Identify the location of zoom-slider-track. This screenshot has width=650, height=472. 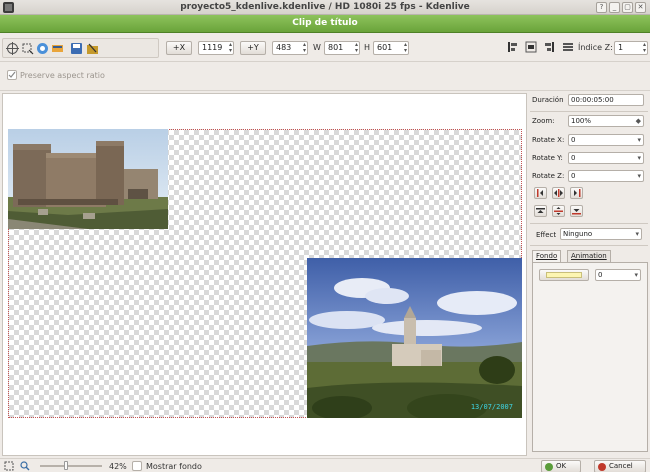
(71, 466).